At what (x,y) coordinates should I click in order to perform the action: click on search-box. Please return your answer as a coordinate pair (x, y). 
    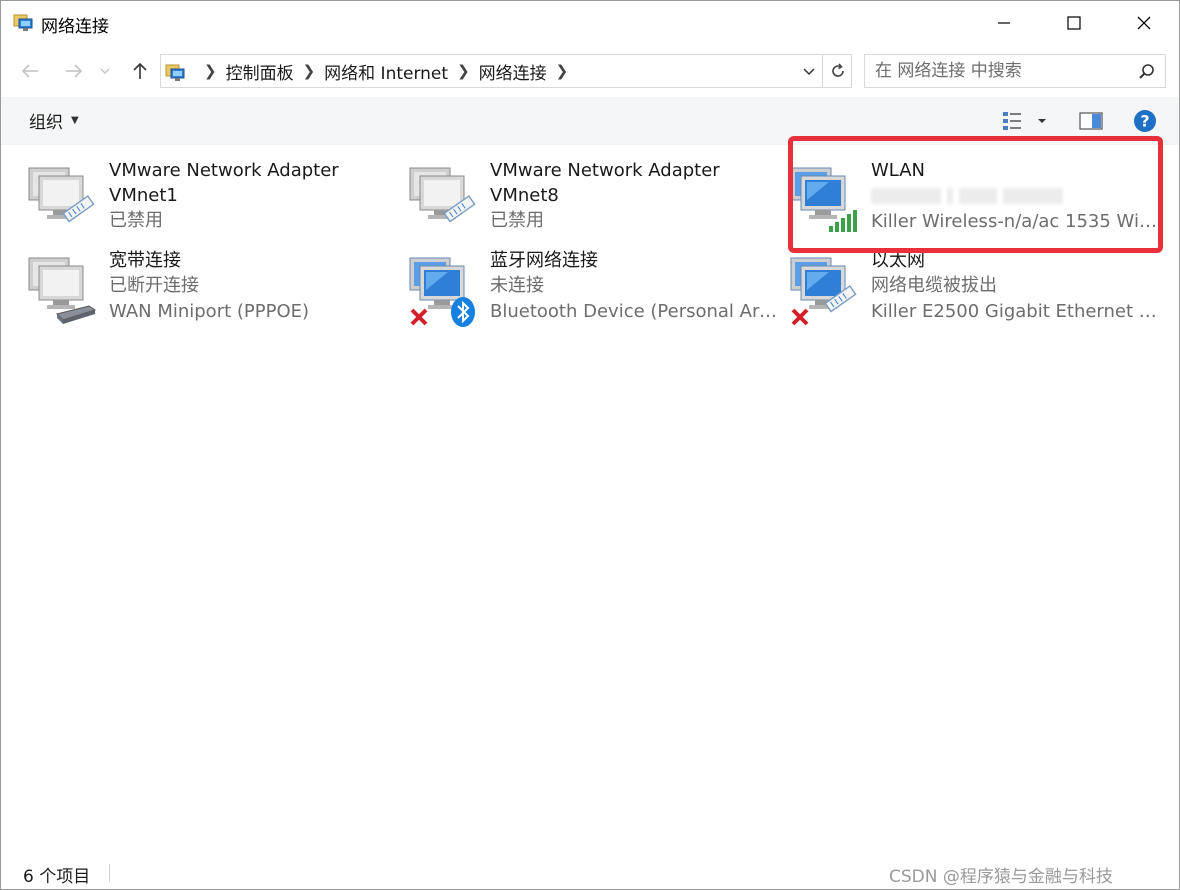
    Looking at the image, I should click on (1015, 71).